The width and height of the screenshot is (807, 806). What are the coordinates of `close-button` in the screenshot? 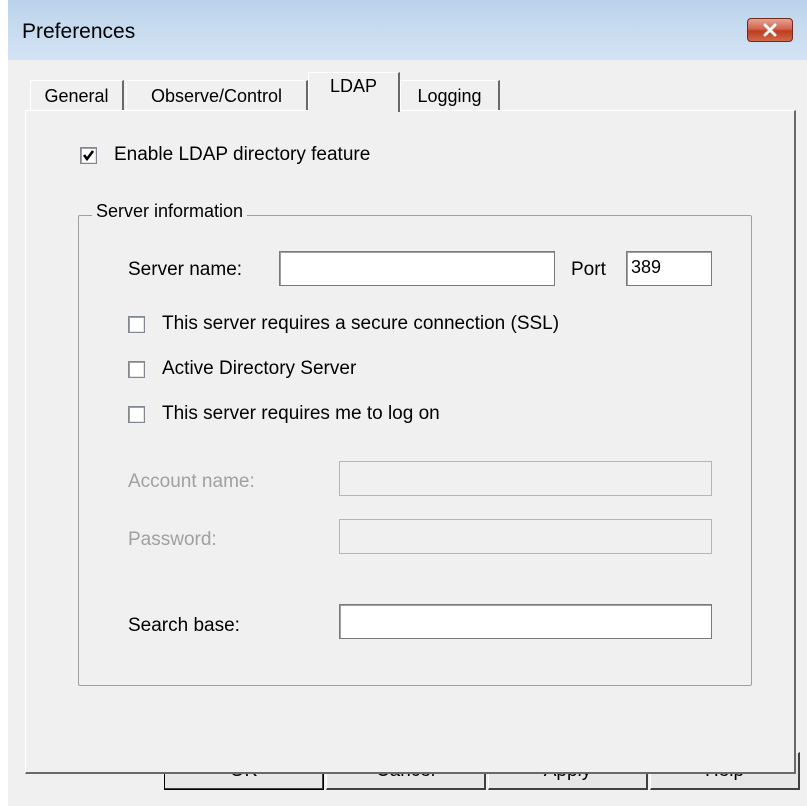 It's located at (770, 30).